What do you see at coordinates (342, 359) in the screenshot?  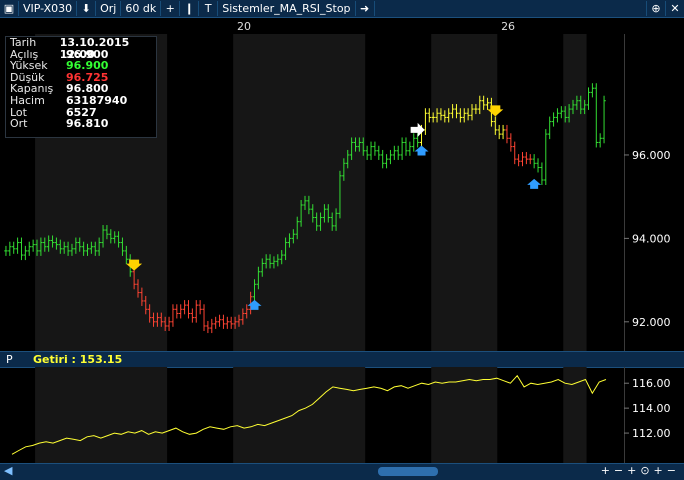 I see `return-panel-header: P Getiri : 153.15` at bounding box center [342, 359].